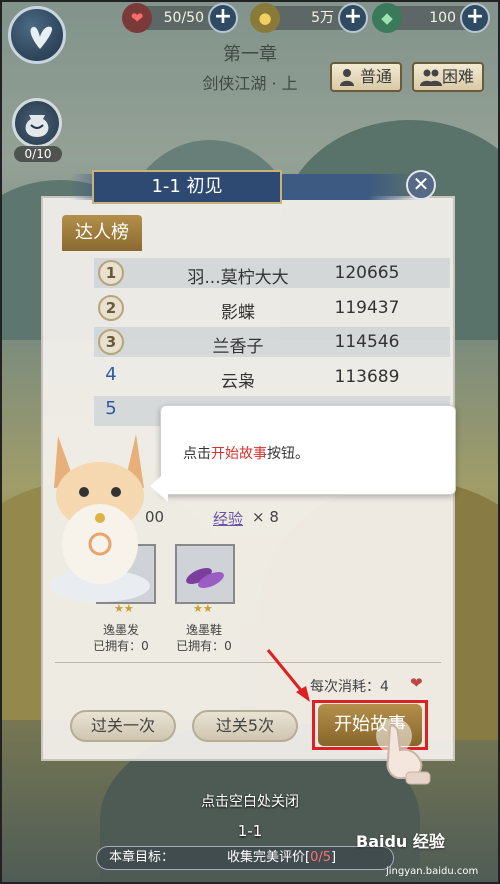  What do you see at coordinates (102, 233) in the screenshot?
I see `tab-leaderboard: 达人榜` at bounding box center [102, 233].